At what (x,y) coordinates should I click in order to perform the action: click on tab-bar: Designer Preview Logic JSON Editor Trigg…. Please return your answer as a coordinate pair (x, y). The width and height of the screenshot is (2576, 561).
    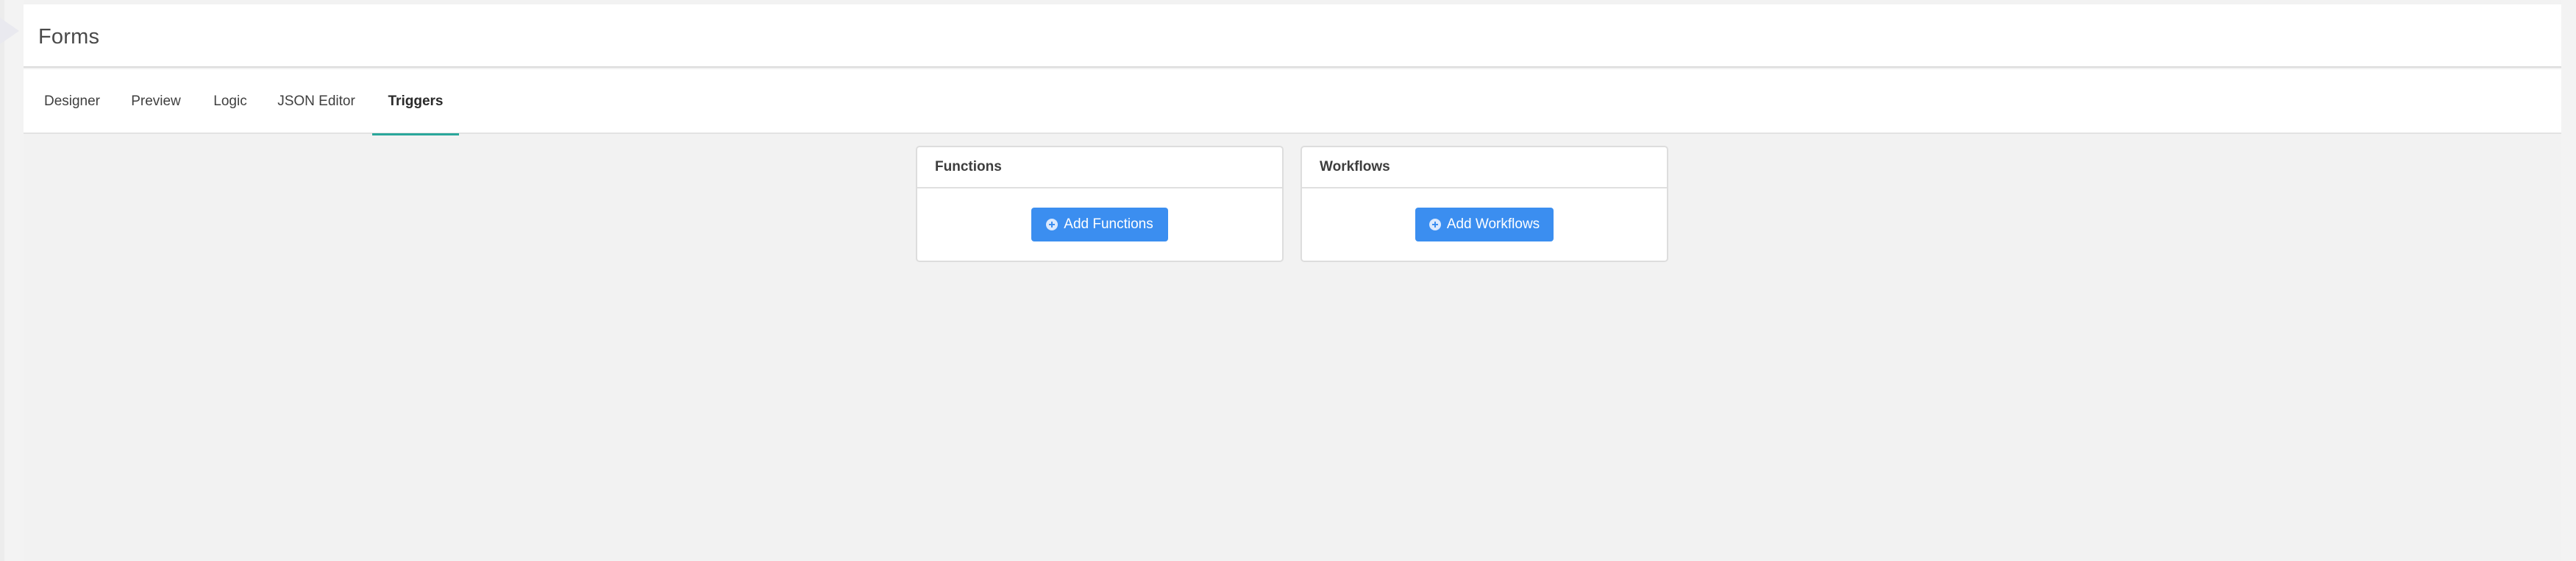
    Looking at the image, I should click on (1292, 102).